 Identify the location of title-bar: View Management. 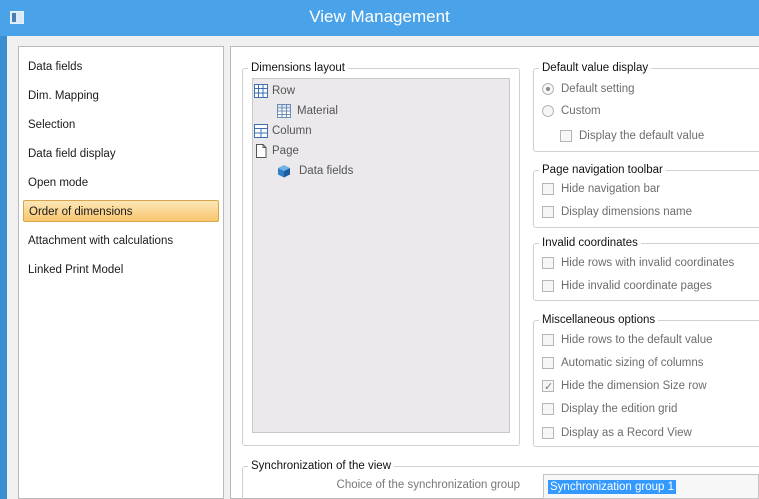
(379, 18).